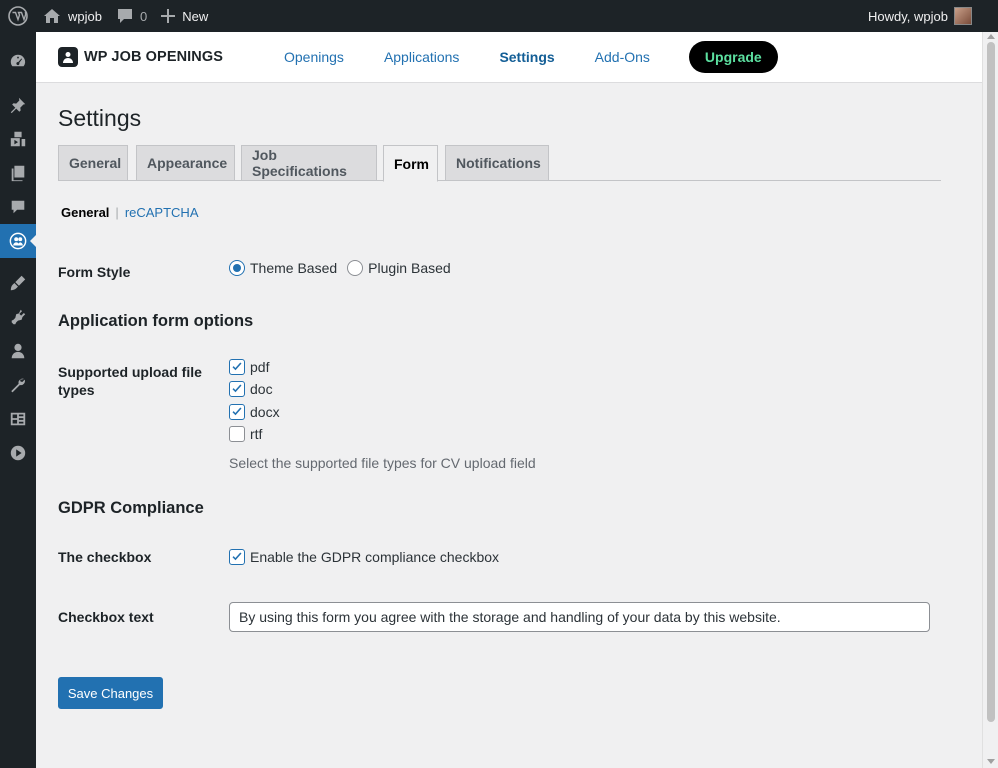  What do you see at coordinates (131, 508) in the screenshot?
I see `gdpr-heading: GDPR Compliance` at bounding box center [131, 508].